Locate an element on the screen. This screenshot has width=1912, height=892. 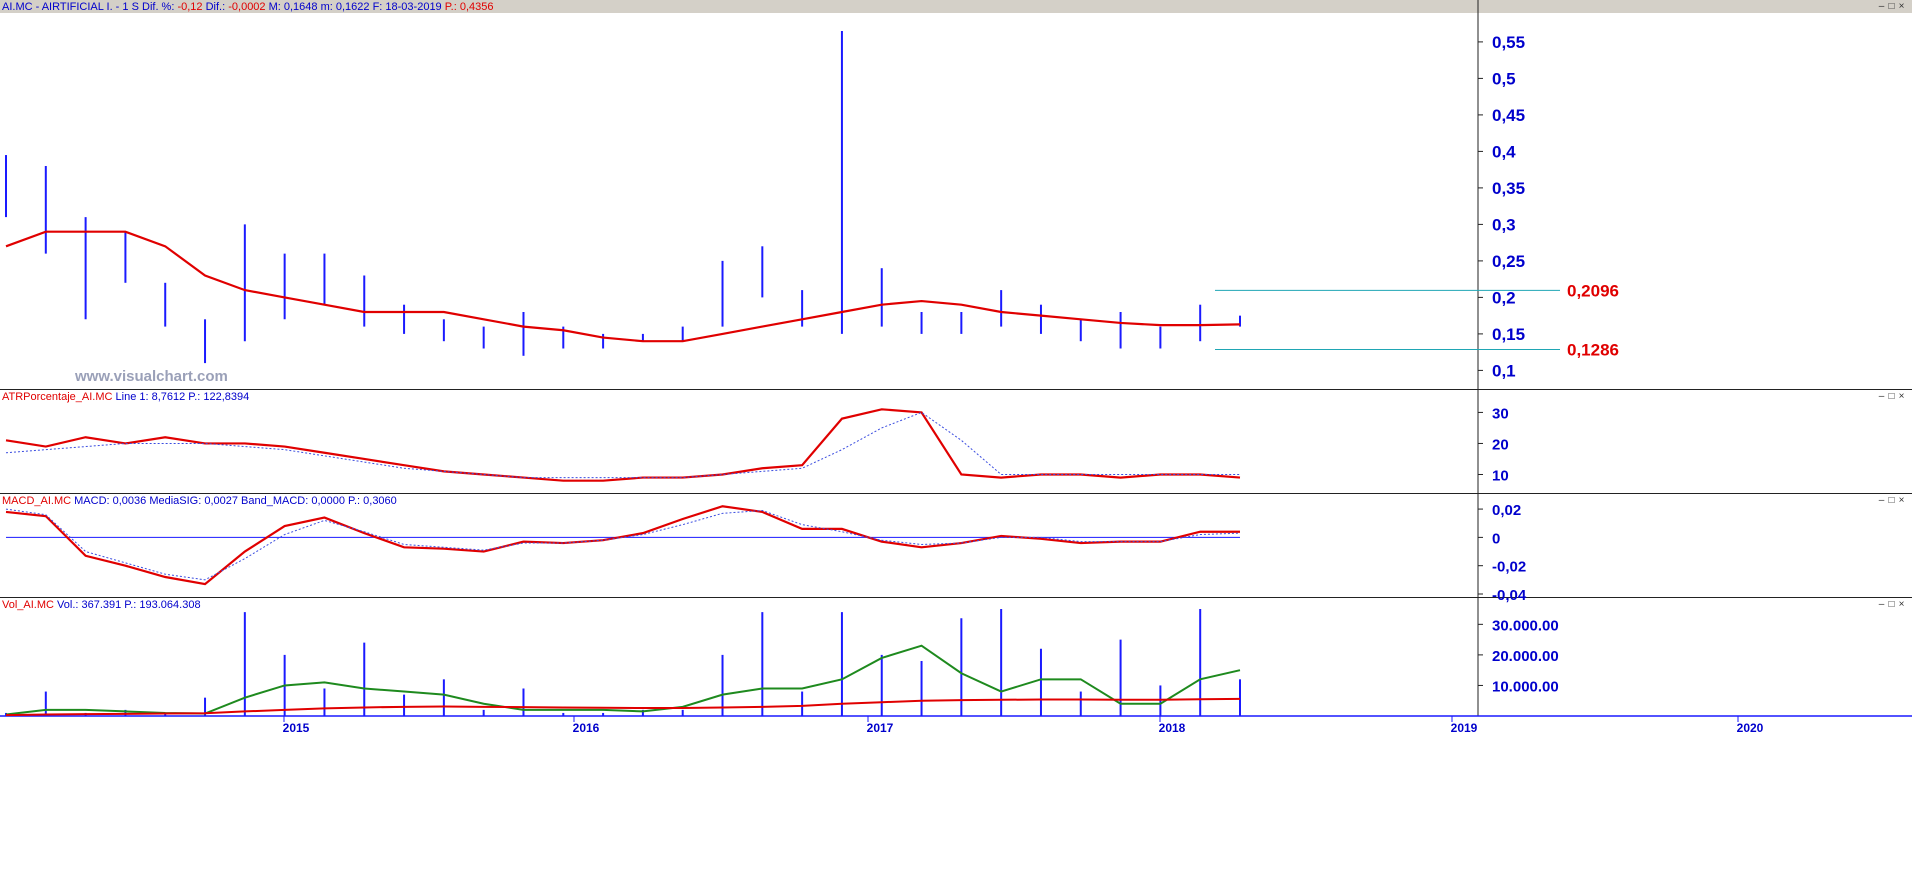
max-label: M: 0,1648 is located at coordinates (293, 7).